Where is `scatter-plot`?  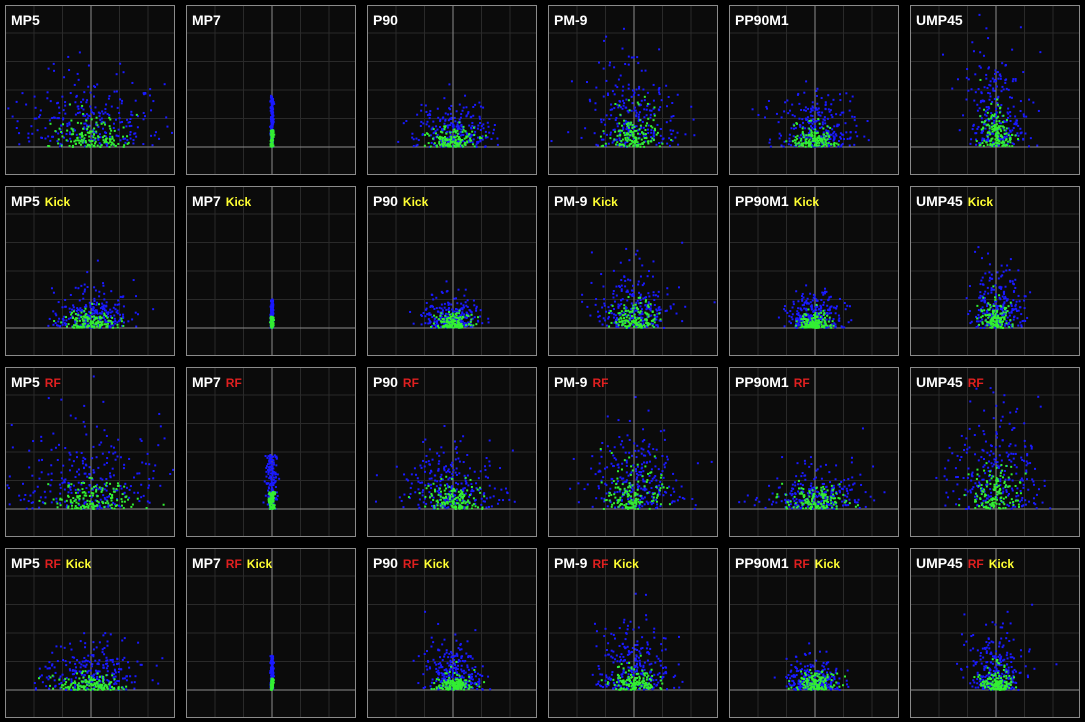
scatter-plot is located at coordinates (814, 90).